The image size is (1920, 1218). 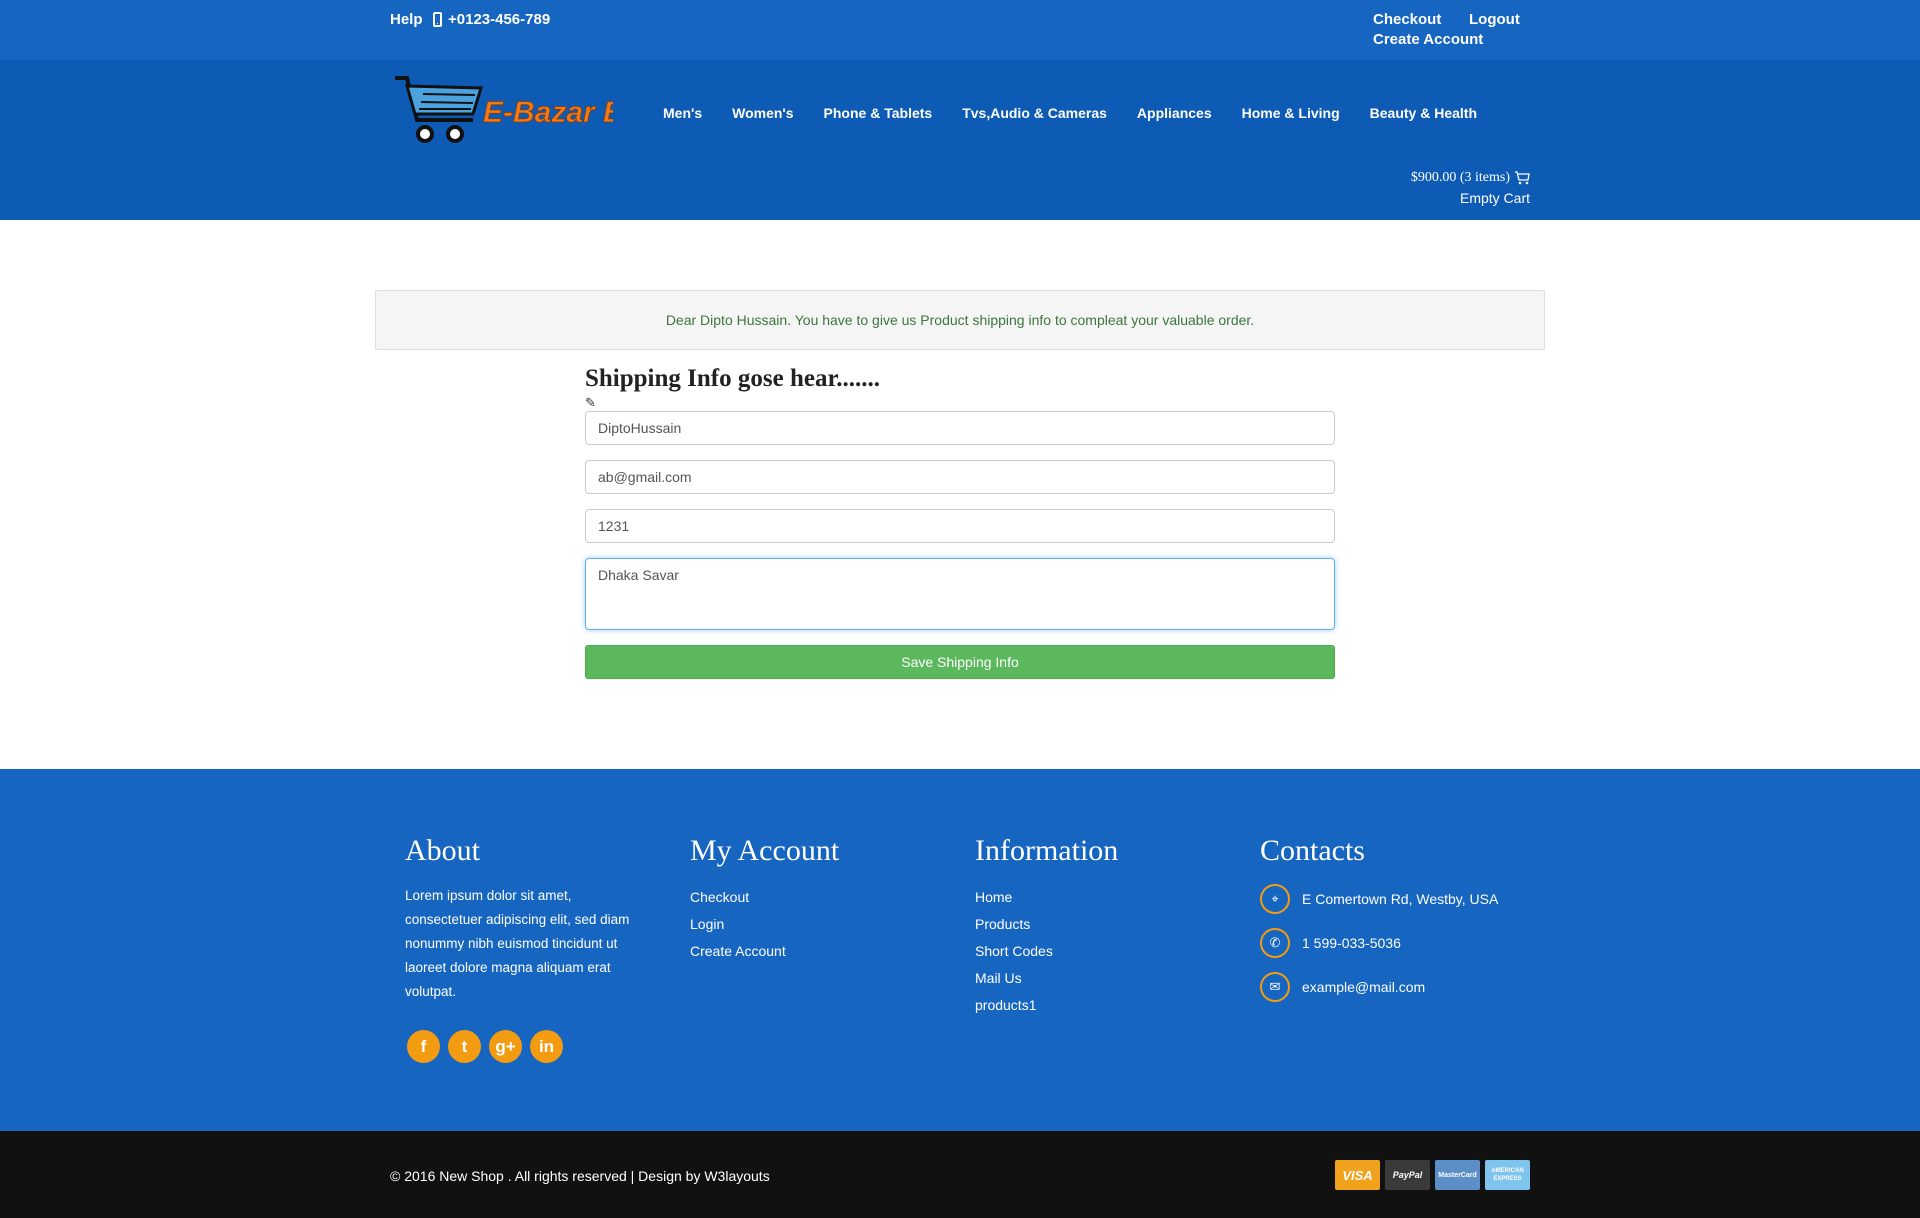 I want to click on contact-address: ⌖ E Comertown Rd, Westby, USA, so click(x=1379, y=899).